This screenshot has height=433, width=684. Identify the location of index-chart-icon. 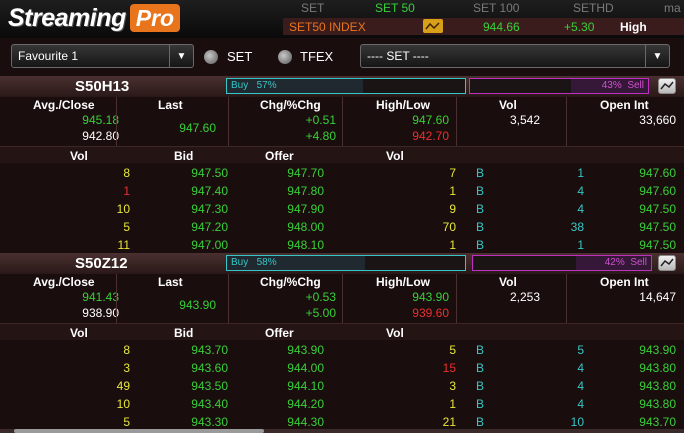
(433, 26).